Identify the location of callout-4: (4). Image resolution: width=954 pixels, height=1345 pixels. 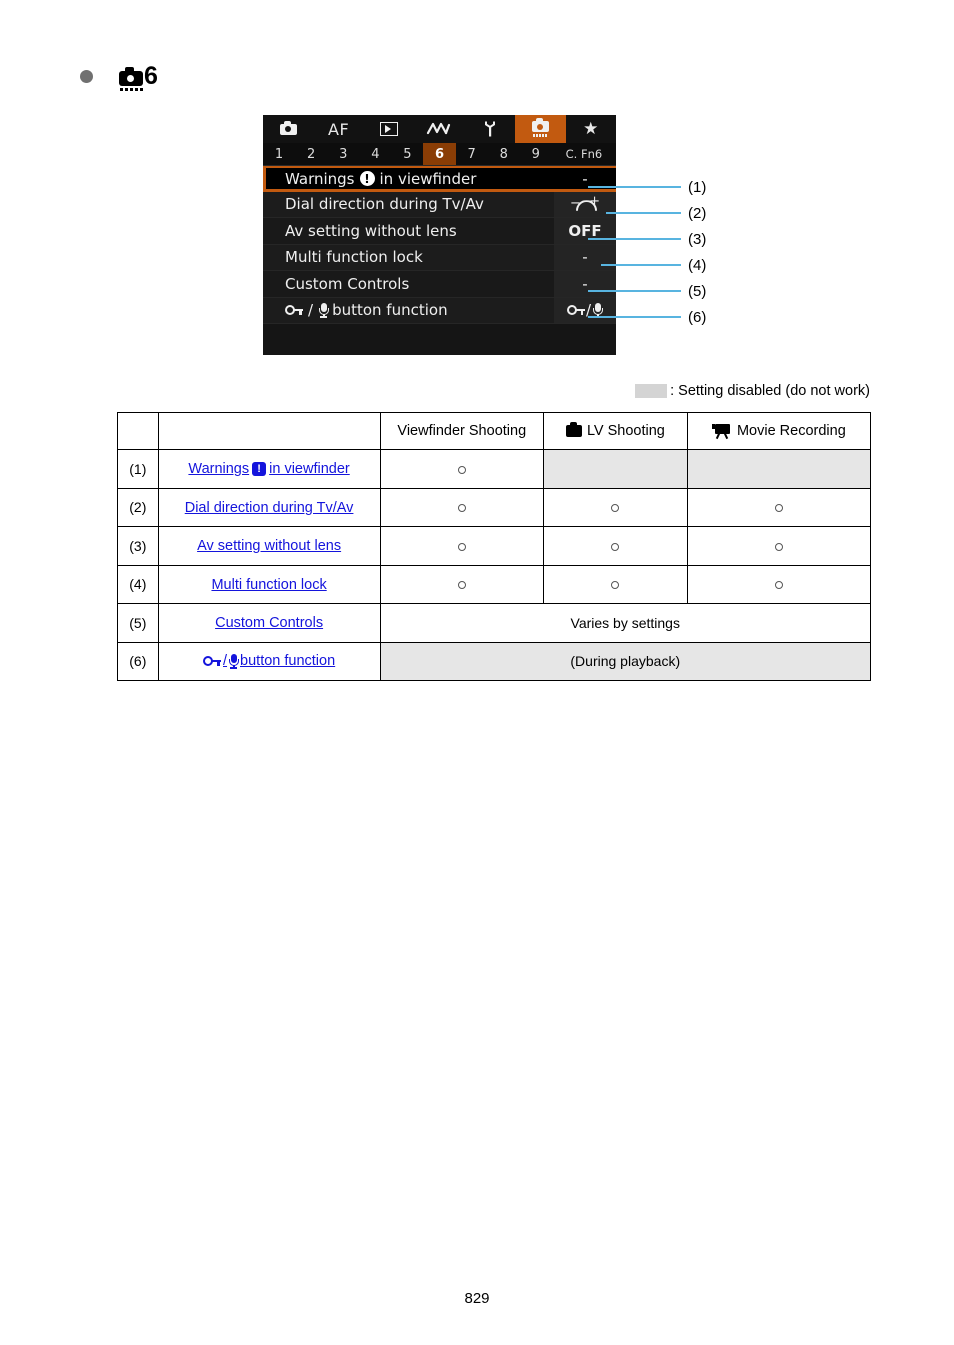
(654, 265).